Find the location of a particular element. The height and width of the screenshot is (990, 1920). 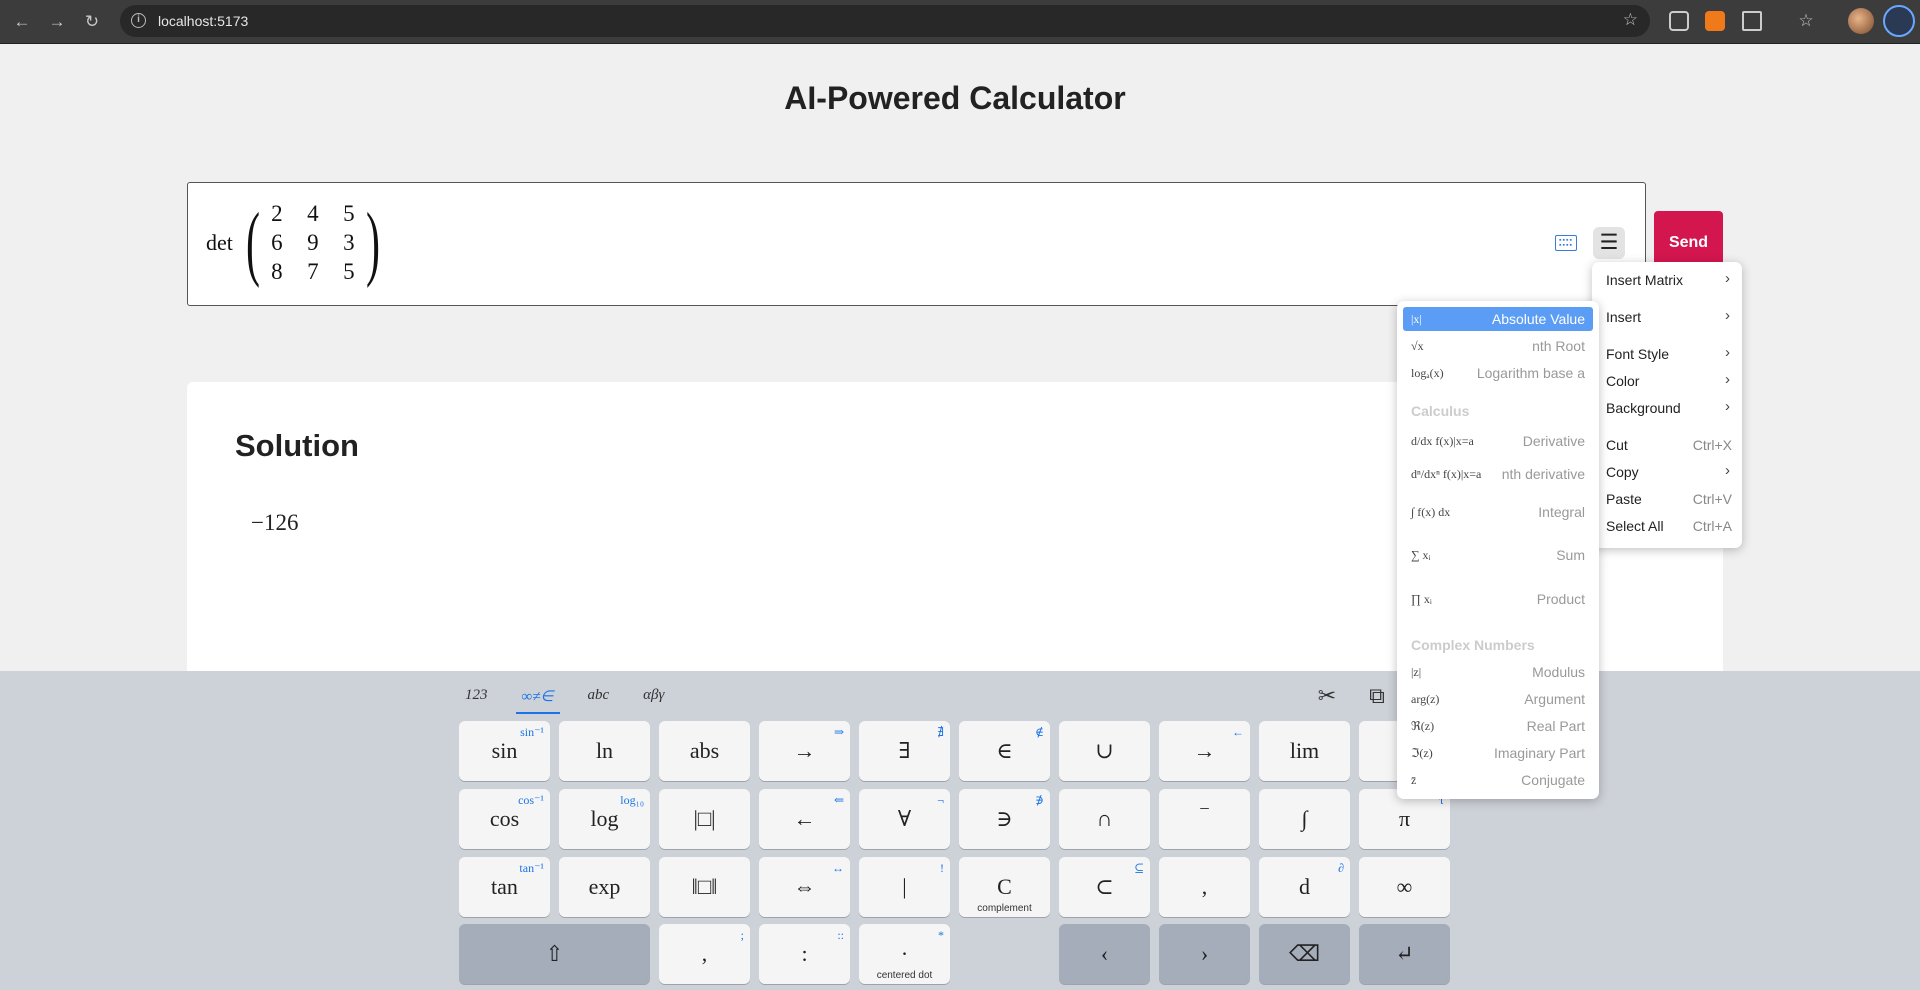

context-menu-item: Paste Ctrl+V is located at coordinates (1669, 502).